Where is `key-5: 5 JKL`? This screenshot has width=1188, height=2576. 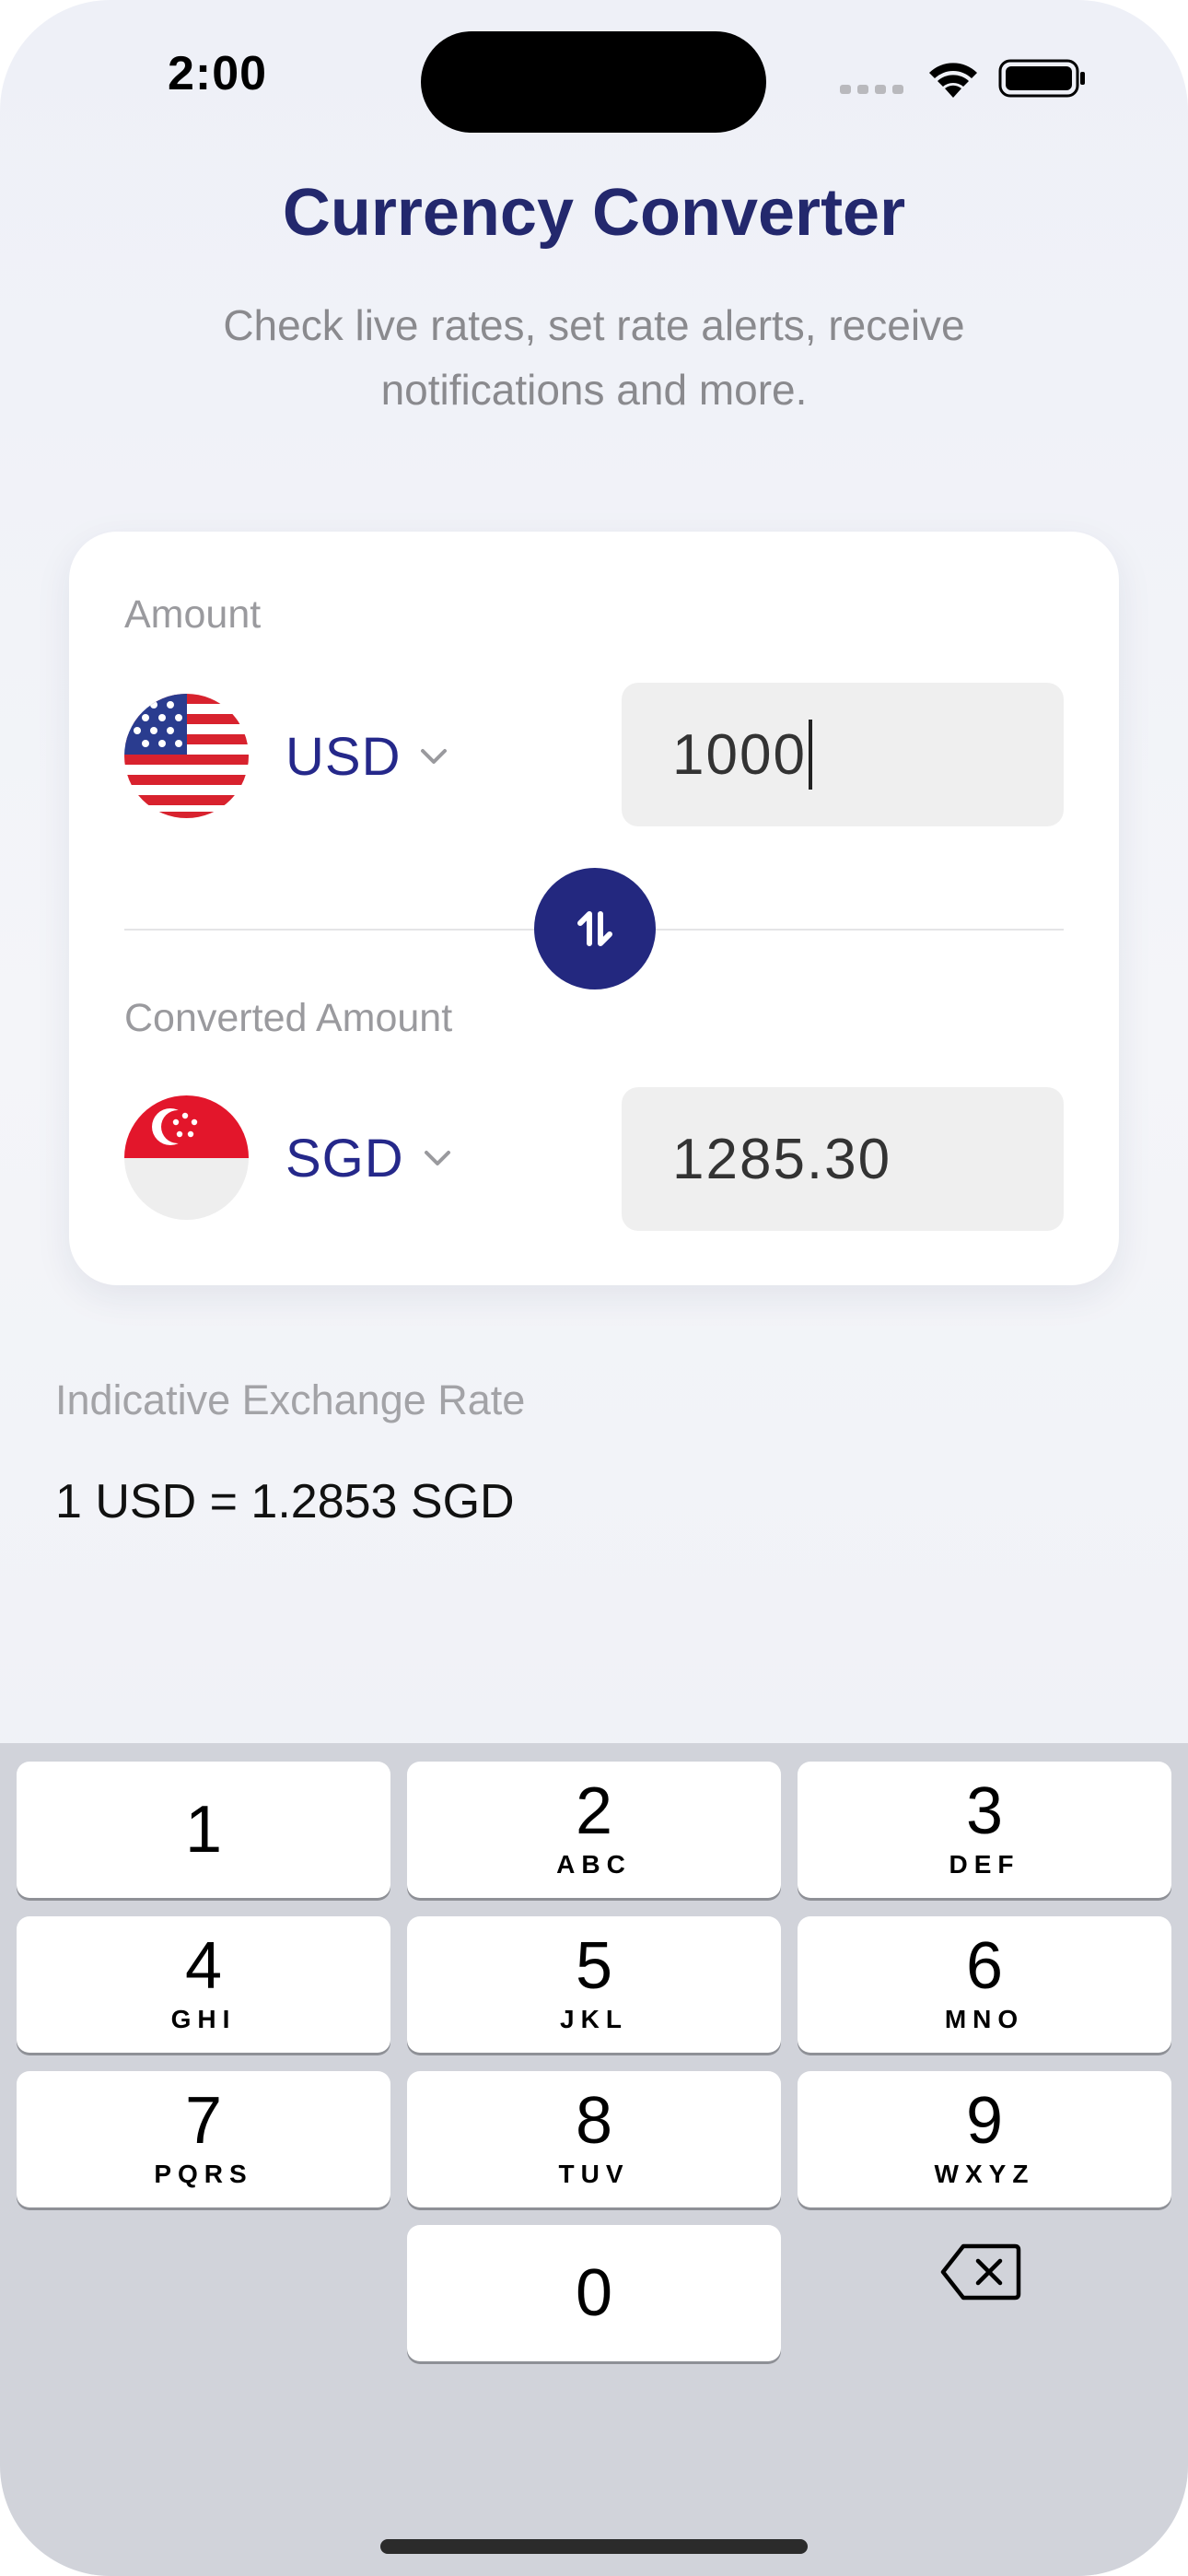
key-5: 5 JKL is located at coordinates (594, 1985).